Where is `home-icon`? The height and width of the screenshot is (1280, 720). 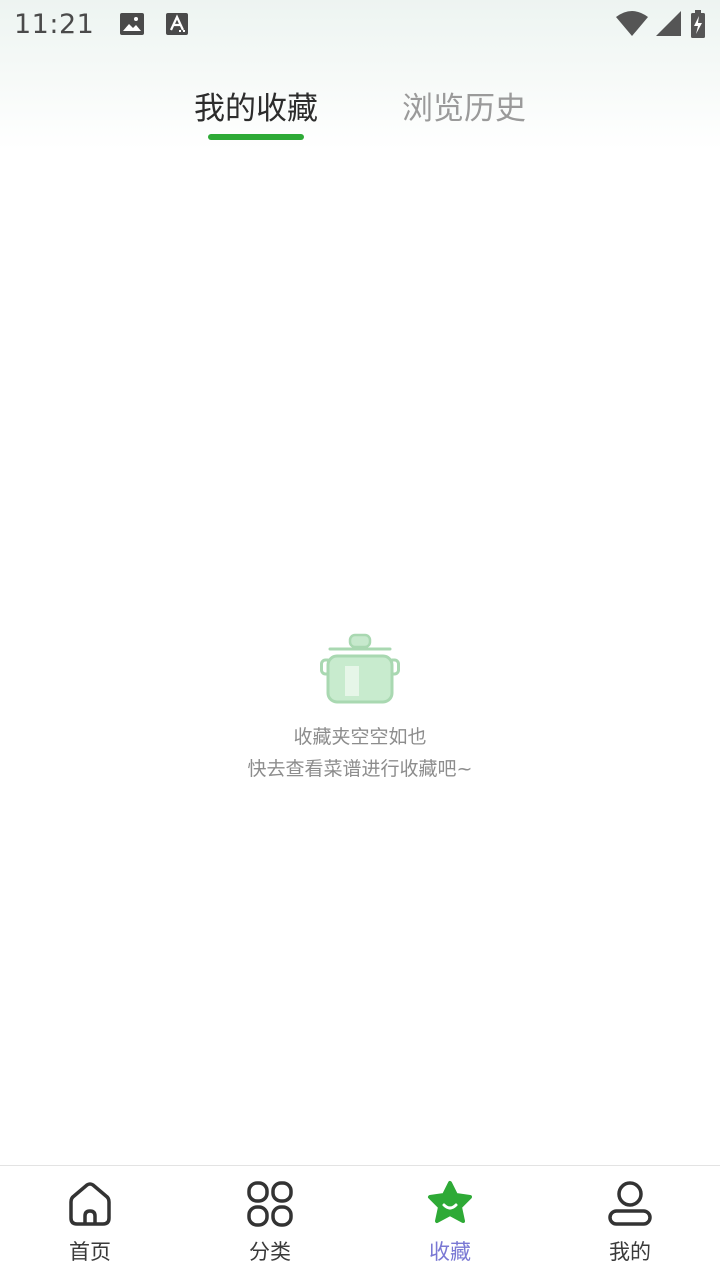
home-icon is located at coordinates (90, 1204).